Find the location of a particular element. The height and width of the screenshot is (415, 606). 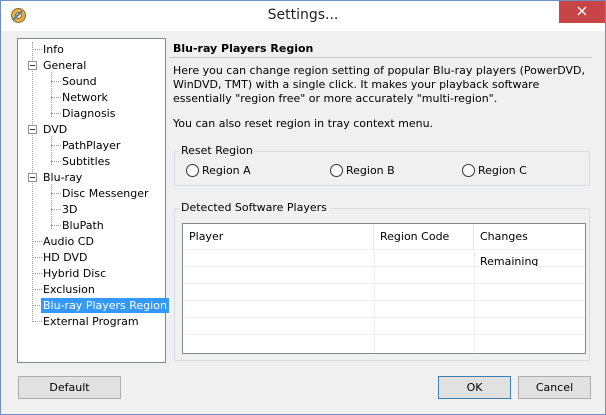

tree-item-sound: Sound is located at coordinates (79, 81).